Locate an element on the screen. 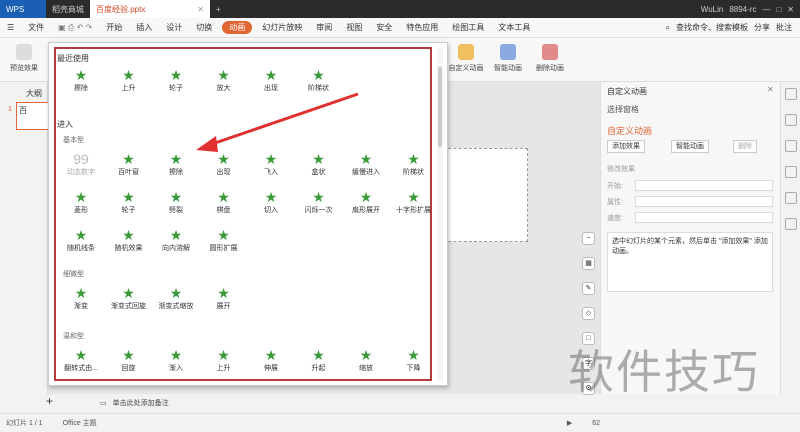  watermark: 软件技巧 is located at coordinates (664, 372).